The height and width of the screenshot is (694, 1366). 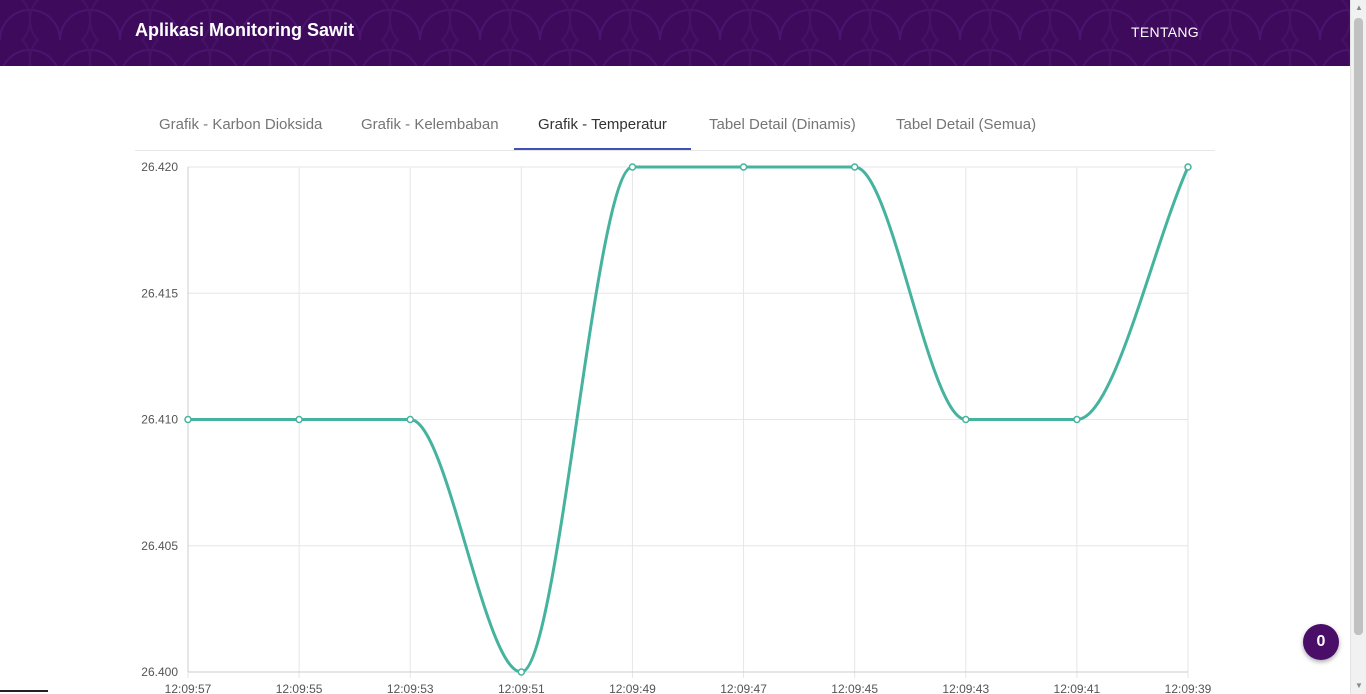 What do you see at coordinates (159, 546) in the screenshot?
I see `y-tick-label: 26.405` at bounding box center [159, 546].